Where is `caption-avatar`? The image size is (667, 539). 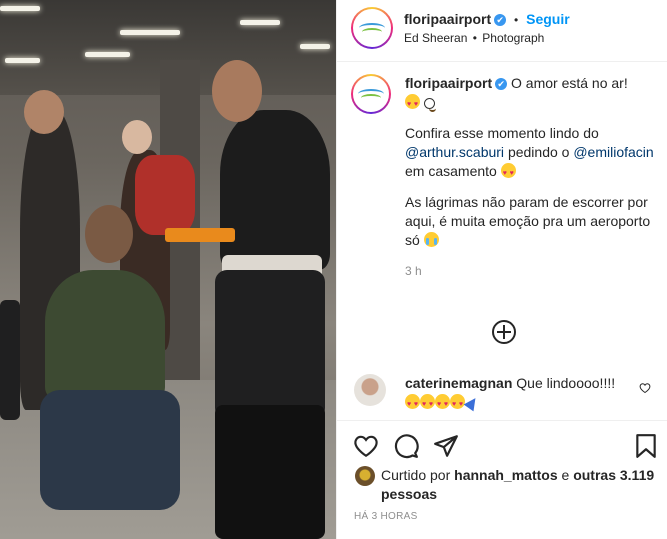
caption-avatar is located at coordinates (371, 94).